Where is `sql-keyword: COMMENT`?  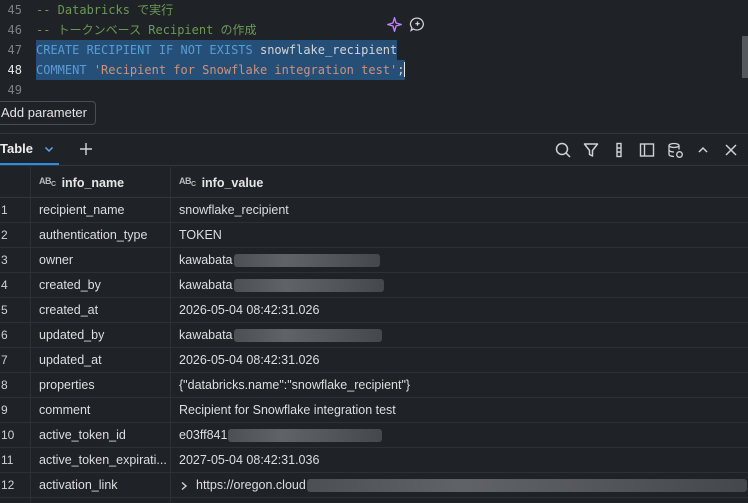
sql-keyword: COMMENT is located at coordinates (61, 70).